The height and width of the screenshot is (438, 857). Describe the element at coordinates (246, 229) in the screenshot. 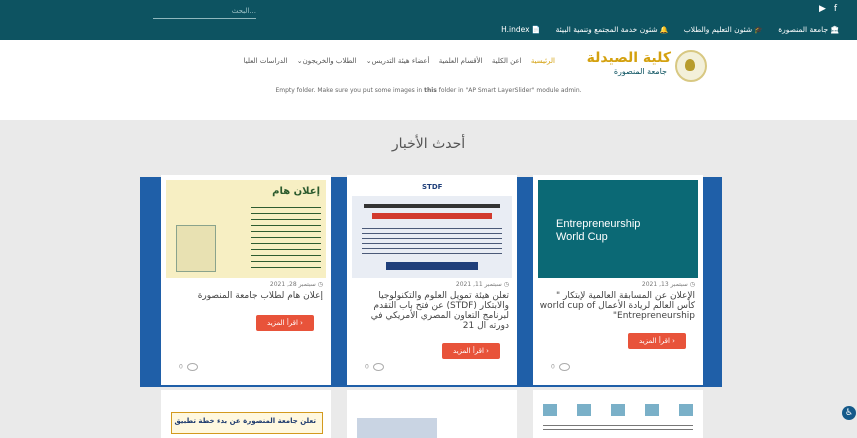

I see `news-image: إعلان هام` at that location.